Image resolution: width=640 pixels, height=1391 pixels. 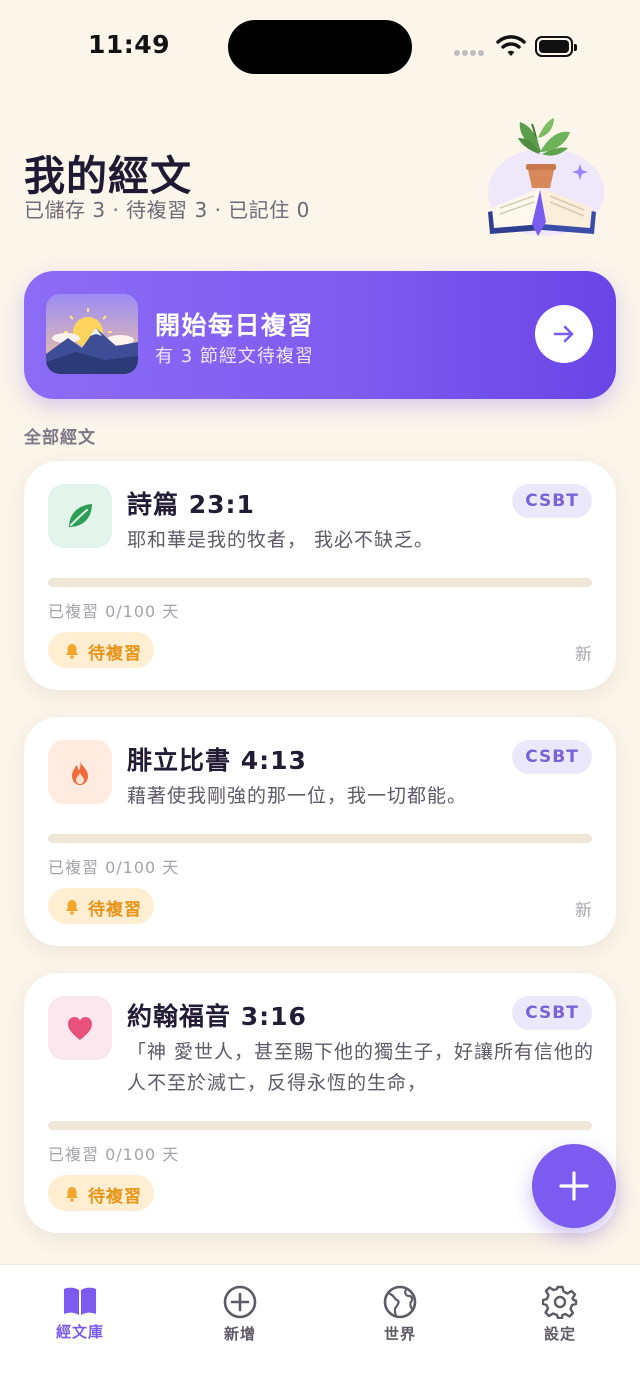 What do you see at coordinates (400, 1302) in the screenshot?
I see `globe-icon` at bounding box center [400, 1302].